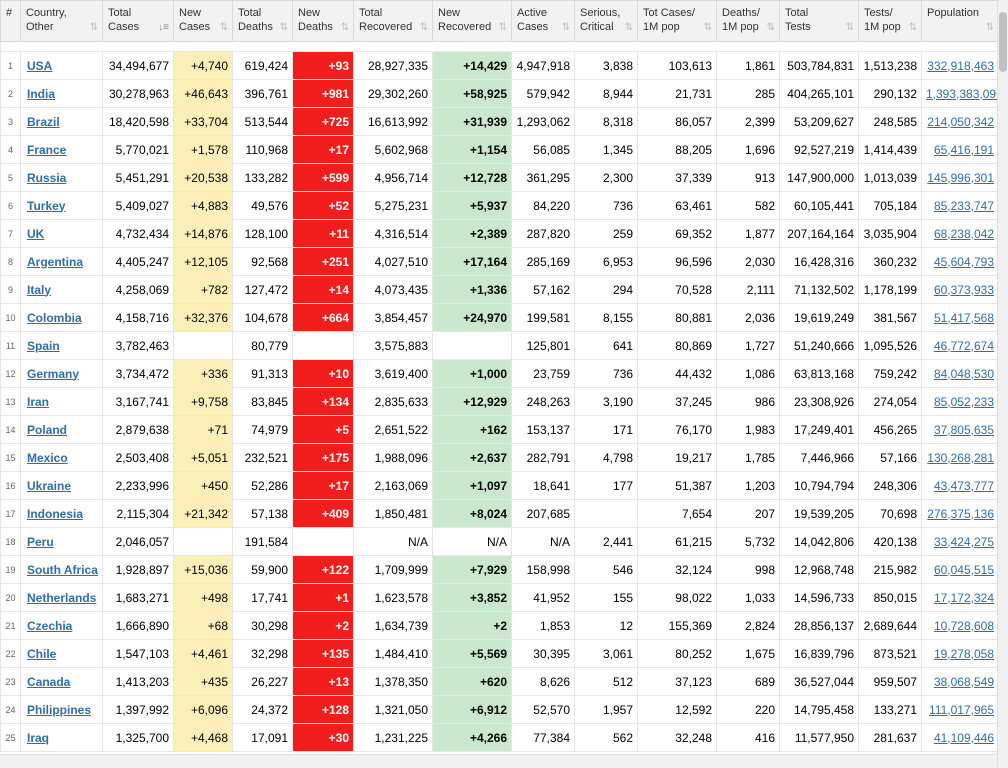 This screenshot has height=768, width=1008. Describe the element at coordinates (606, 541) in the screenshot. I see `cell-serious-critical: 2,441` at that location.